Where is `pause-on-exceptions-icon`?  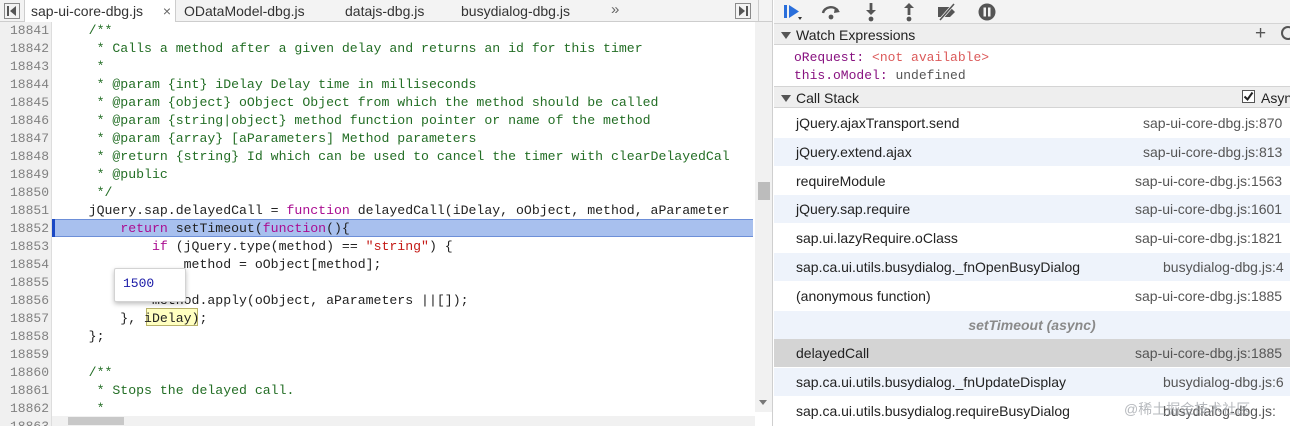
pause-on-exceptions-icon is located at coordinates (987, 12).